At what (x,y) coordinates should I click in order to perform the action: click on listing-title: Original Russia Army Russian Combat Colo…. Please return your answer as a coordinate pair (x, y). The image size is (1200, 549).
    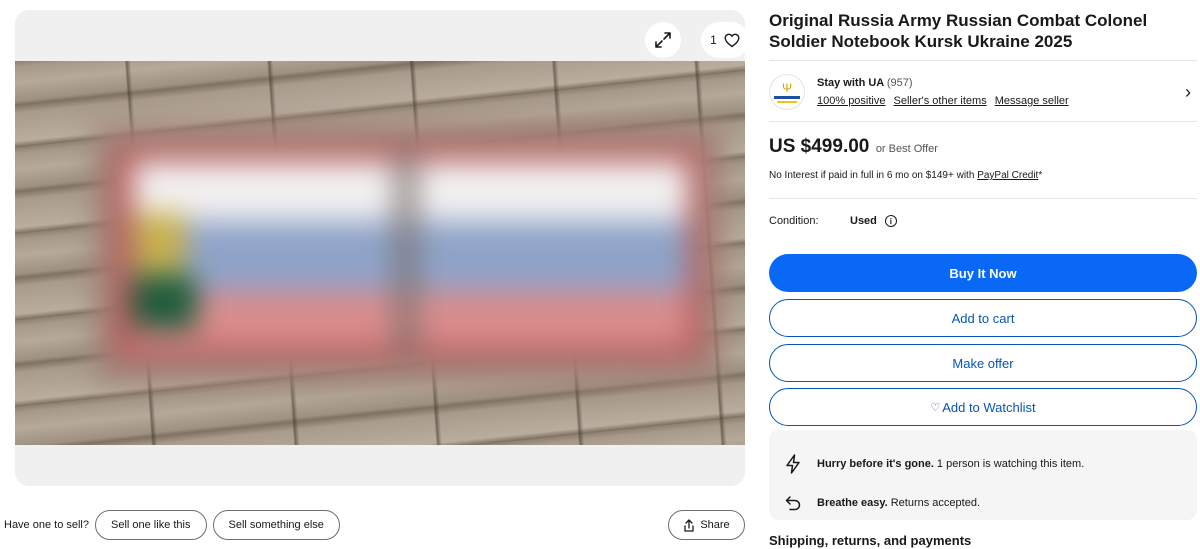
    Looking at the image, I should click on (958, 31).